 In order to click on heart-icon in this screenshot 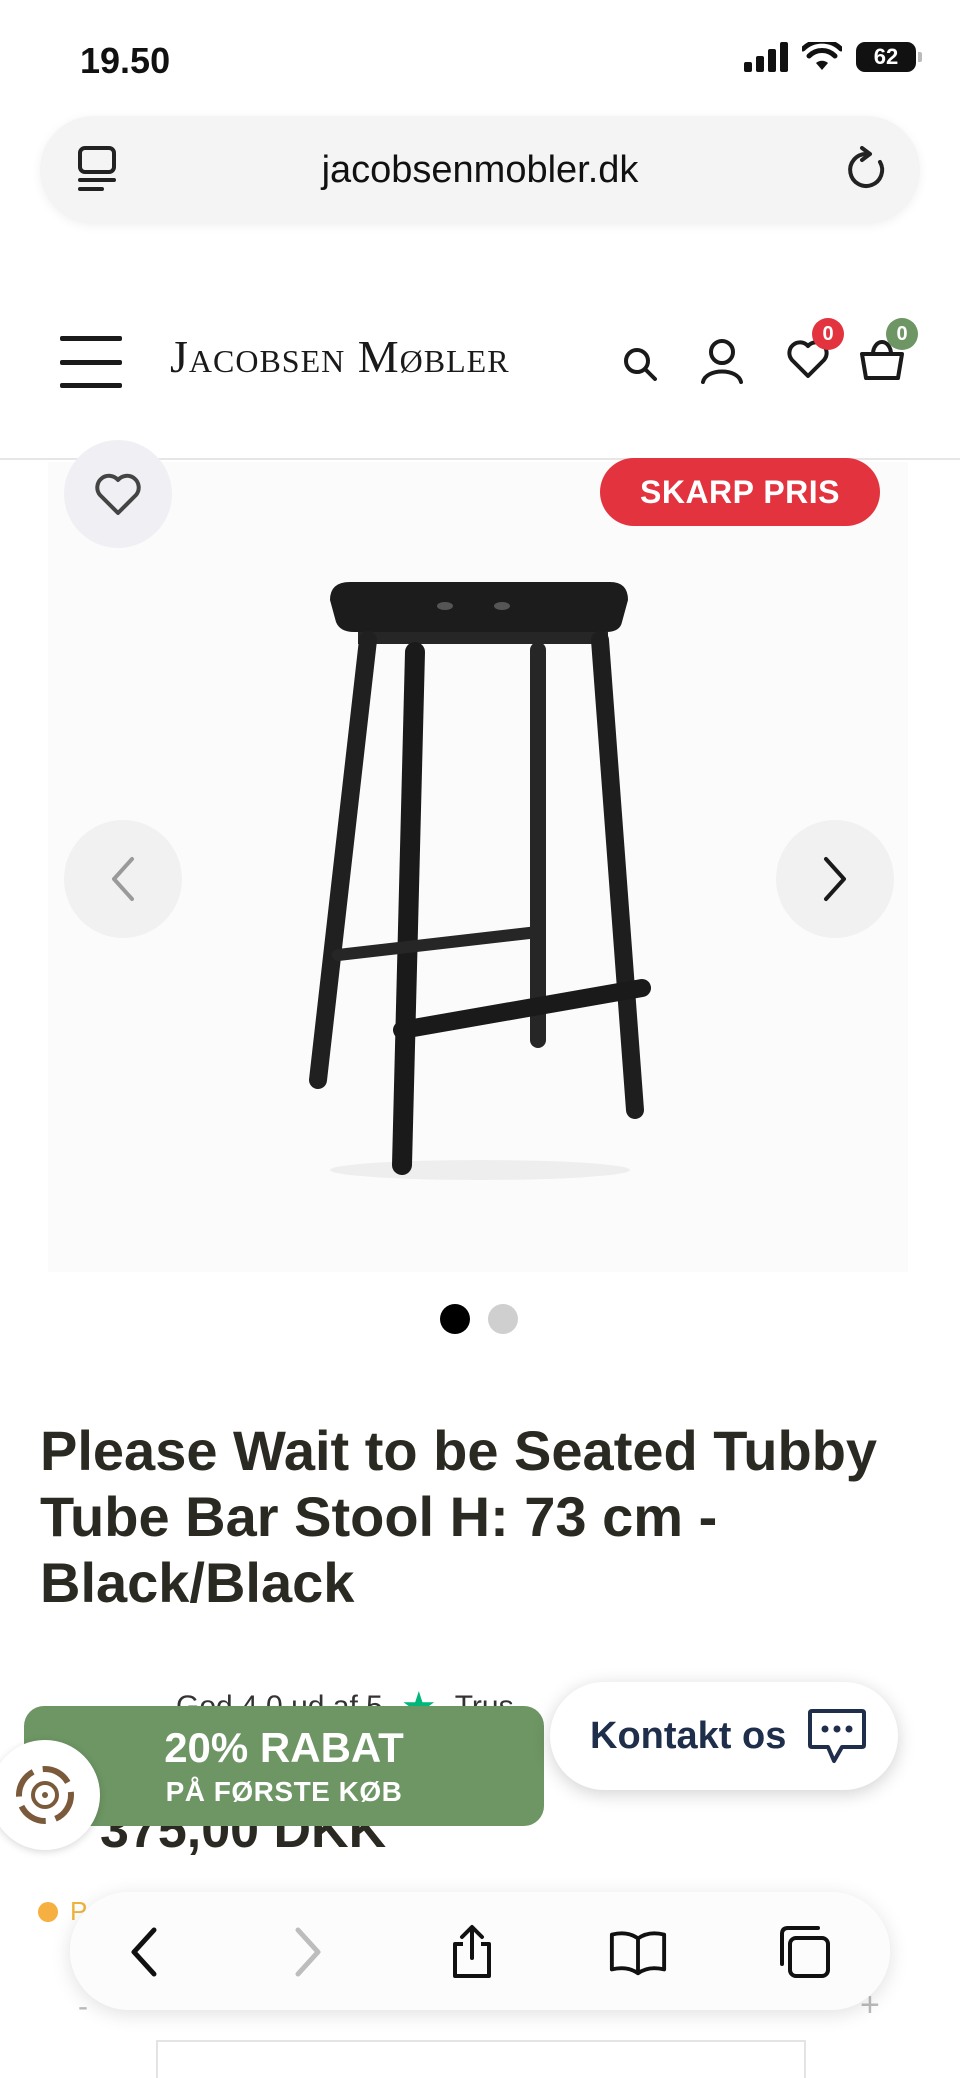, I will do `click(118, 494)`.